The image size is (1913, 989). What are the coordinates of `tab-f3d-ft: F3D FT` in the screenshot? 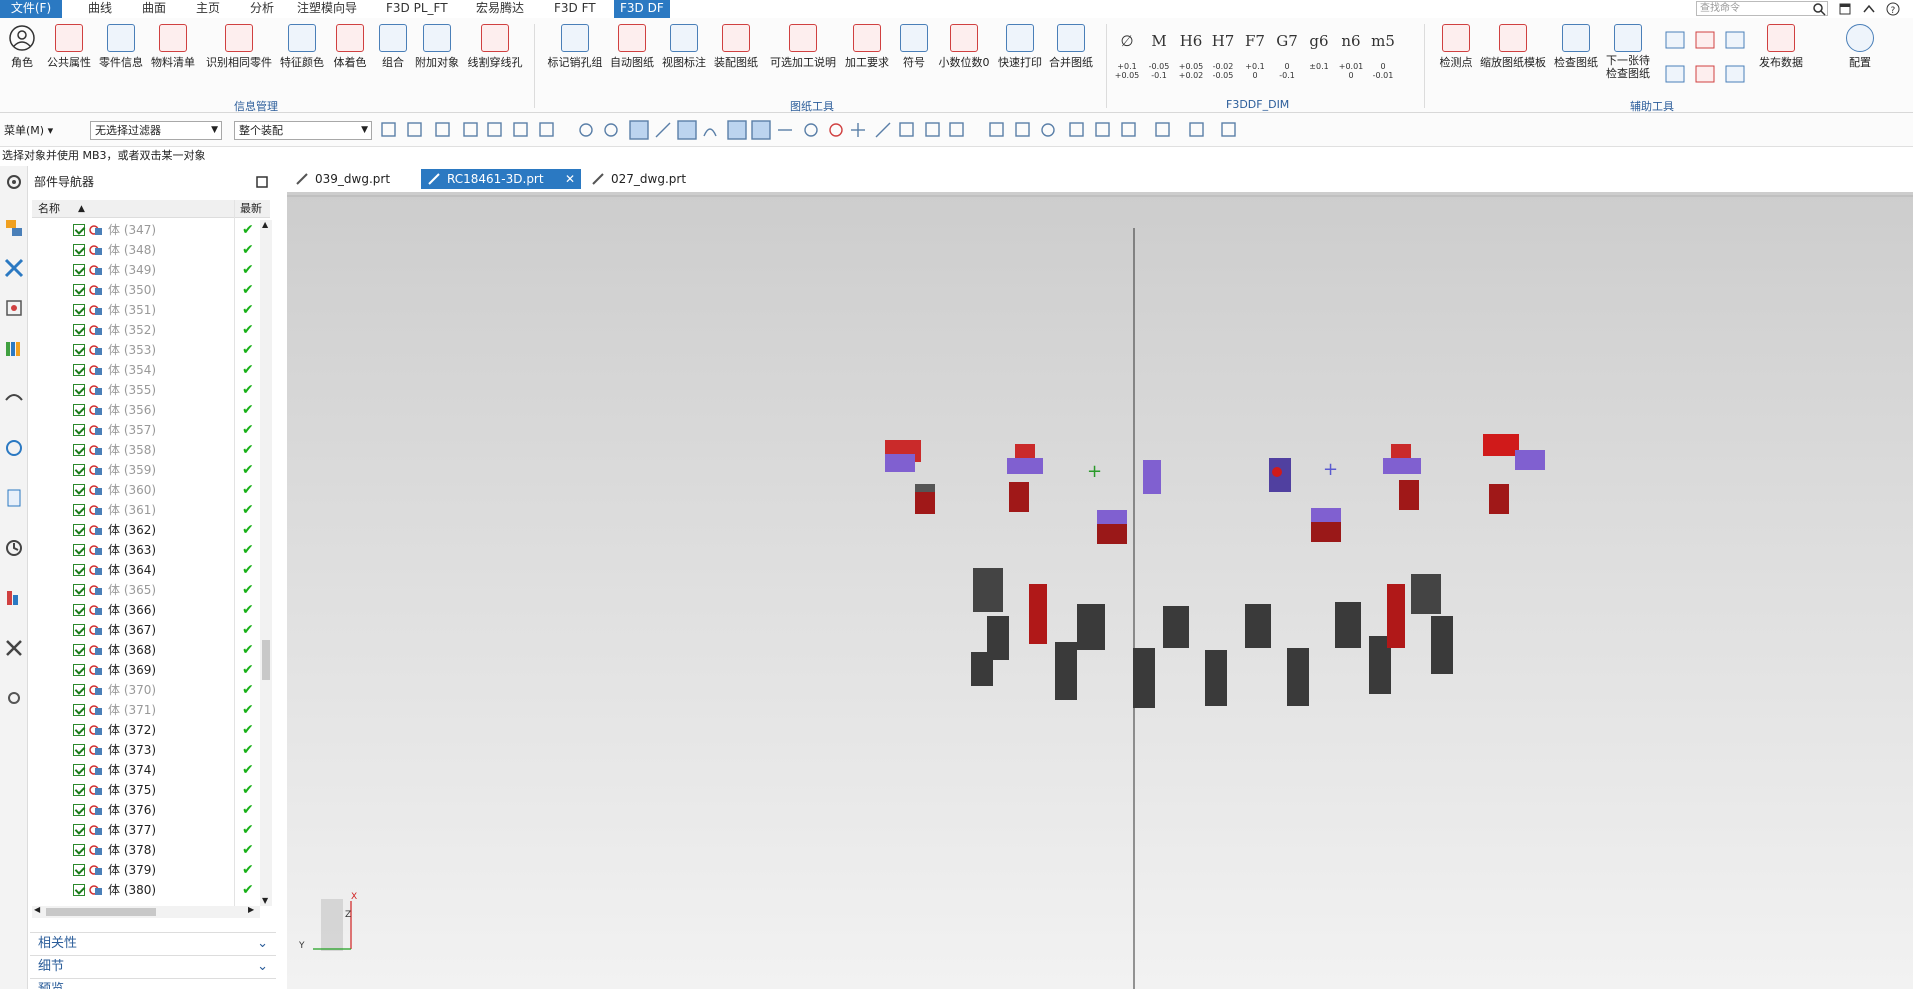 It's located at (575, 9).